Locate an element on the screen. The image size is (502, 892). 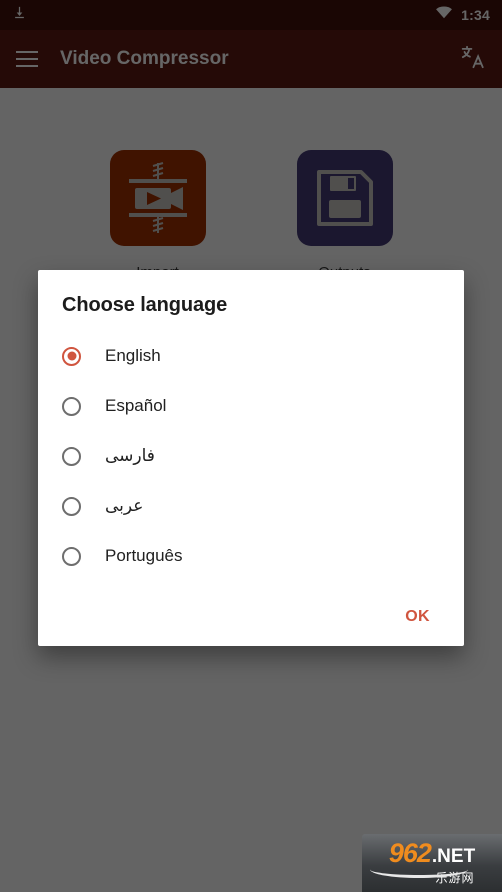
radio-icon-english is located at coordinates (71, 356).